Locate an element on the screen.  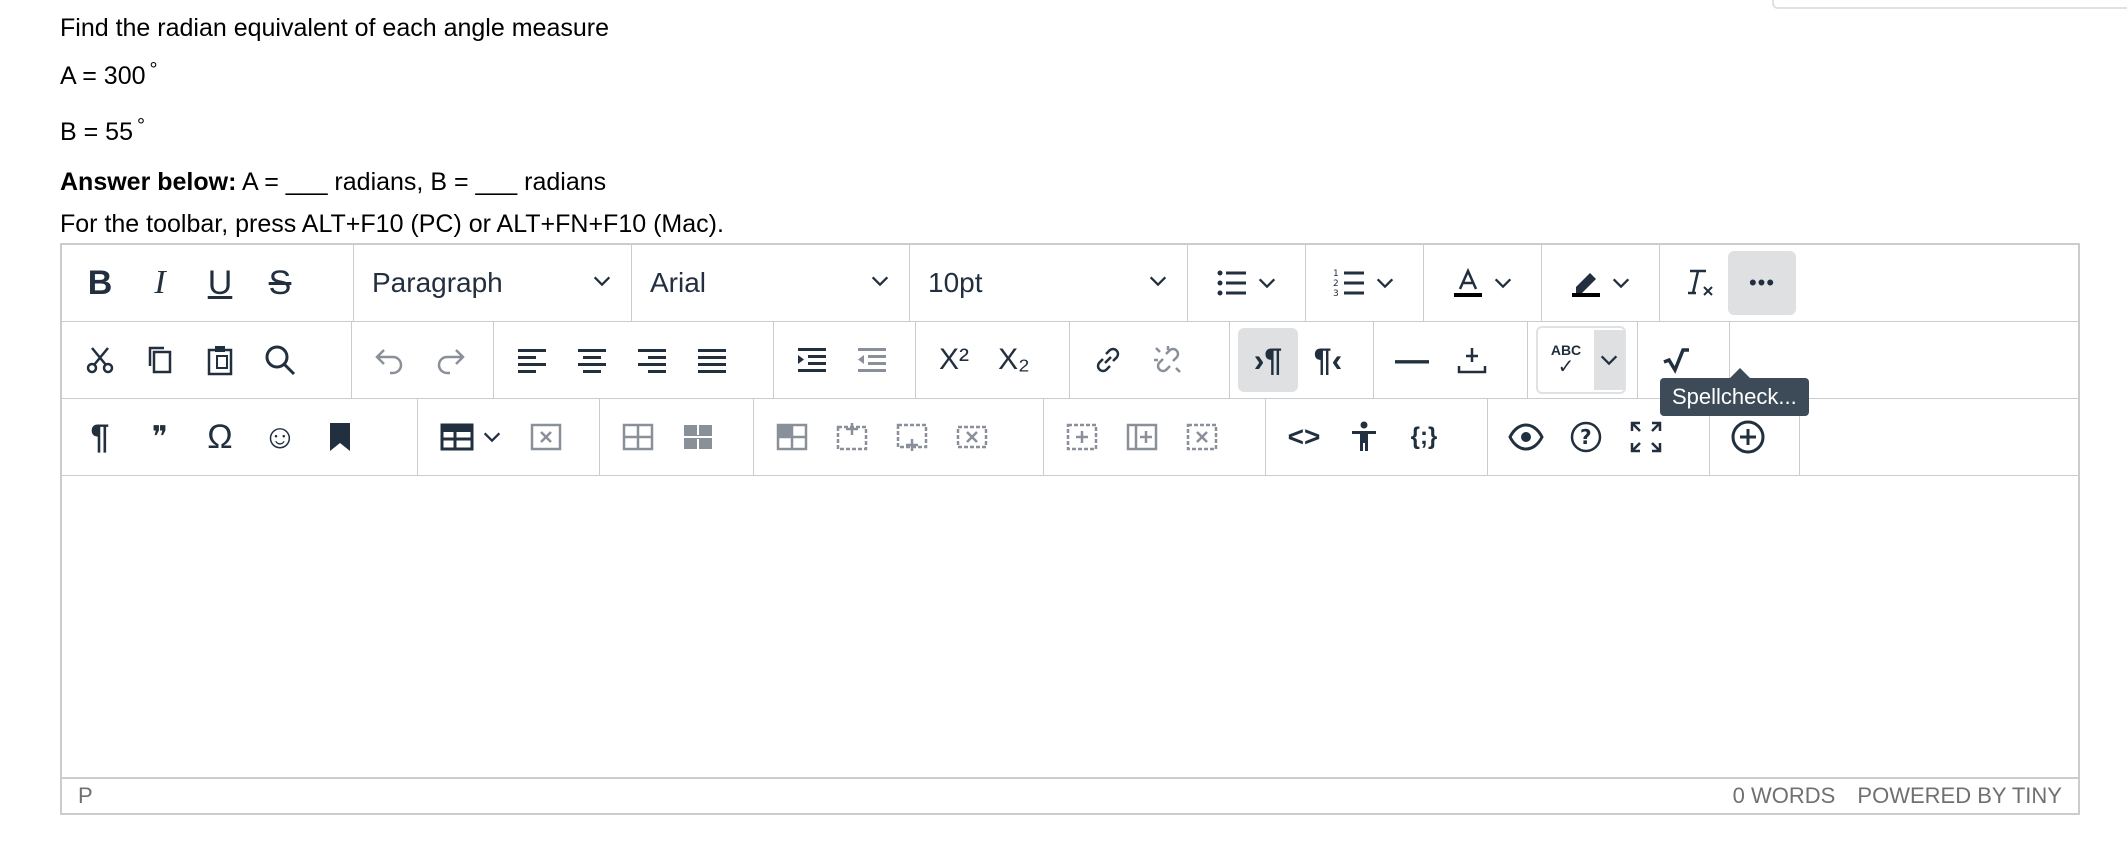
numbered-list-icon: 123 is located at coordinates (1348, 284).